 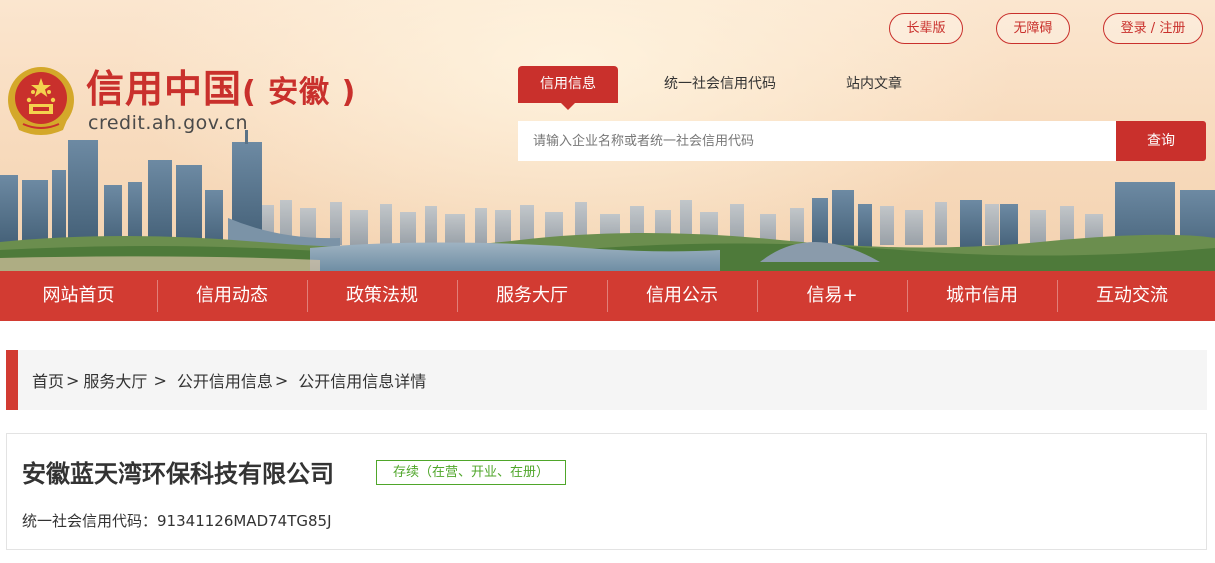 What do you see at coordinates (178, 474) in the screenshot?
I see `company-name: 安徽蓝天湾环保科技有限公司` at bounding box center [178, 474].